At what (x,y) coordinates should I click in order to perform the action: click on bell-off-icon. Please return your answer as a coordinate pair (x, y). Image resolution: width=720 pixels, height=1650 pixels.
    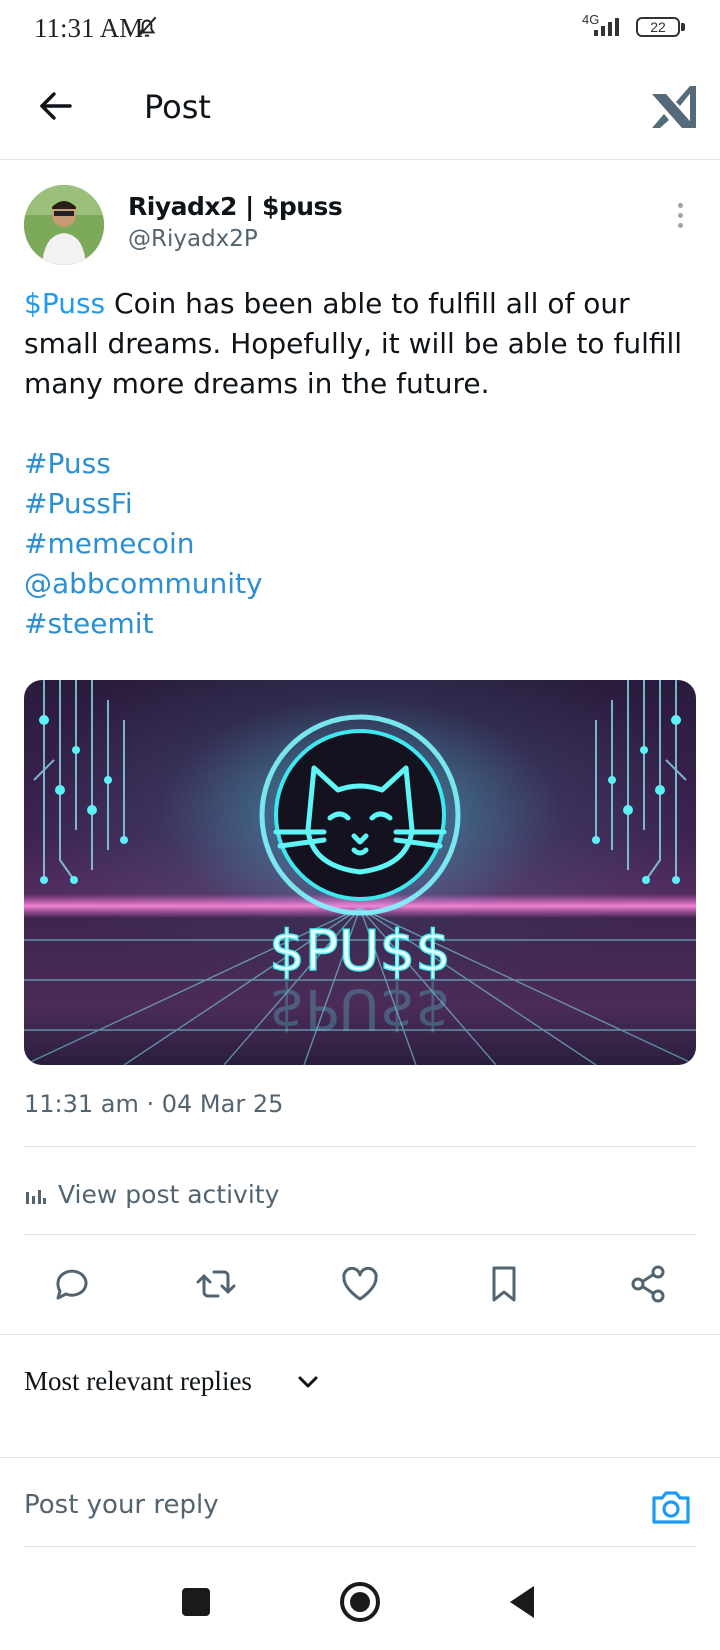
    Looking at the image, I should click on (147, 27).